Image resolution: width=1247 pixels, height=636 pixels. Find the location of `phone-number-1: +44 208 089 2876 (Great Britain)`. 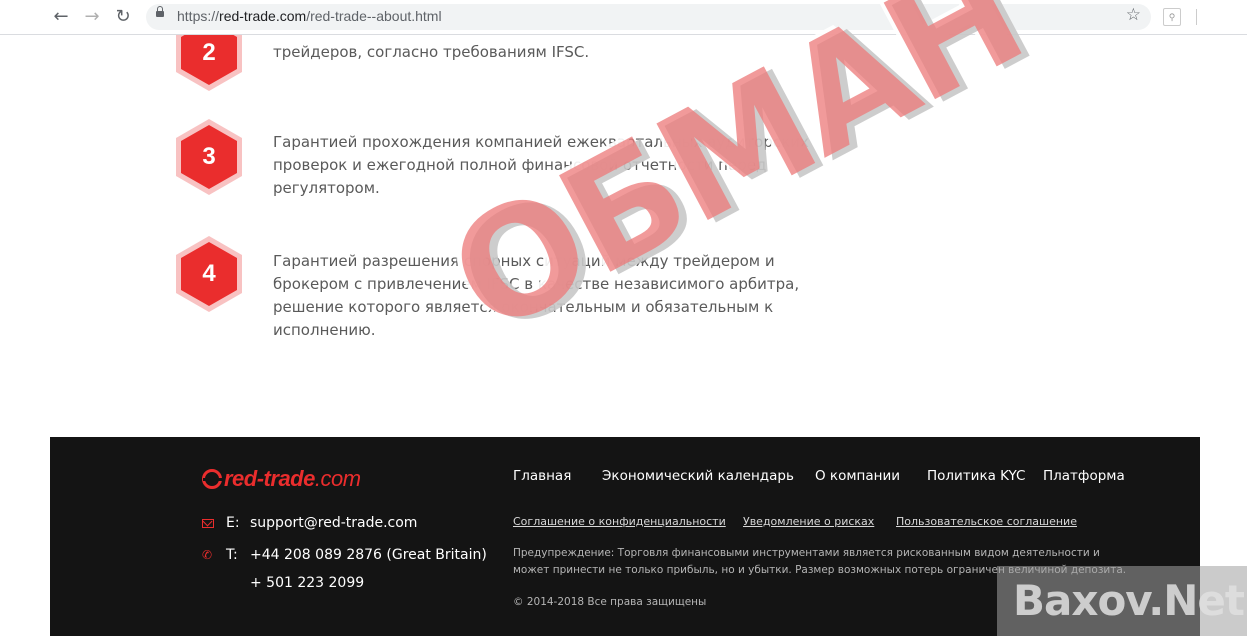

phone-number-1: +44 208 089 2876 (Great Britain) is located at coordinates (368, 555).